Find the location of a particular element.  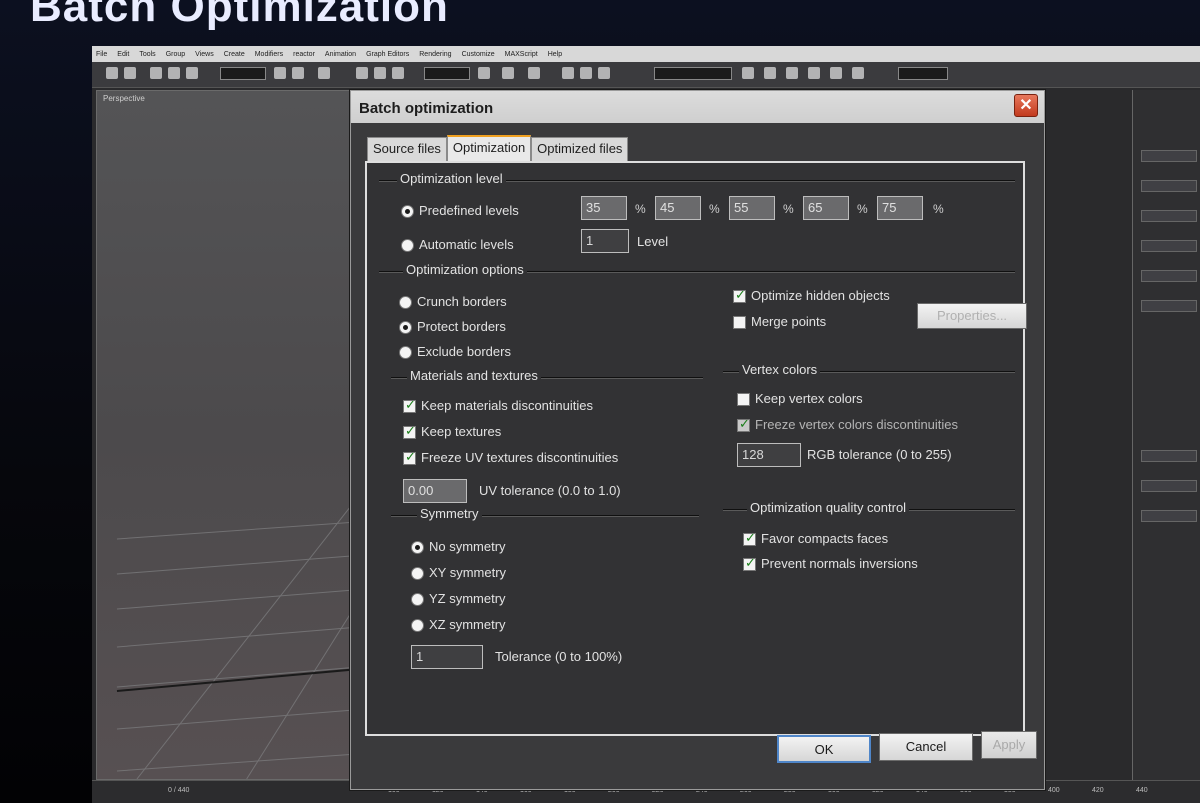

reference-coord-dropdown is located at coordinates (447, 73).